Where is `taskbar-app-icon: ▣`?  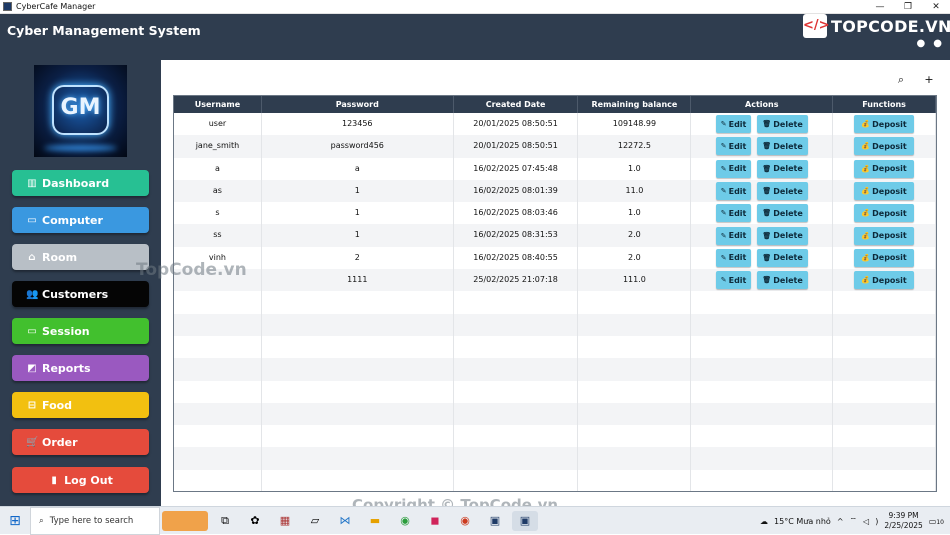
taskbar-app-icon: ▣ is located at coordinates (495, 521).